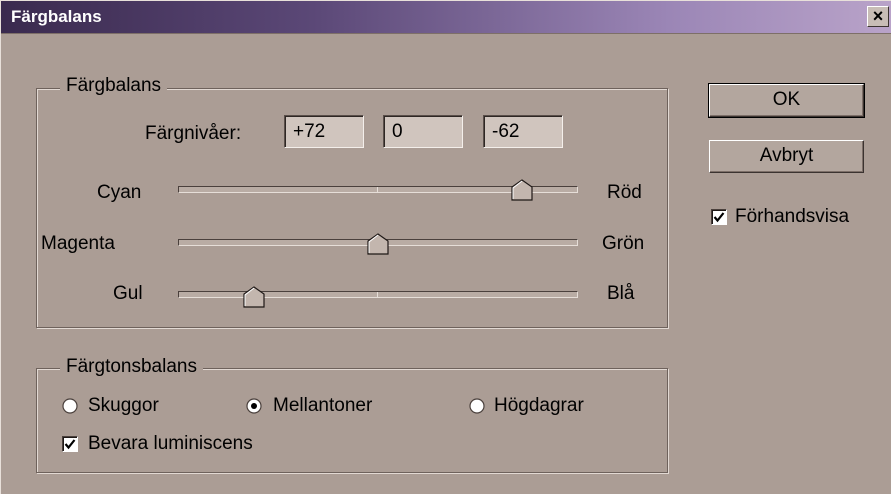 This screenshot has width=891, height=494. Describe the element at coordinates (170, 444) in the screenshot. I see `preserve-luminosity-label: Bevara luminiscens` at that location.